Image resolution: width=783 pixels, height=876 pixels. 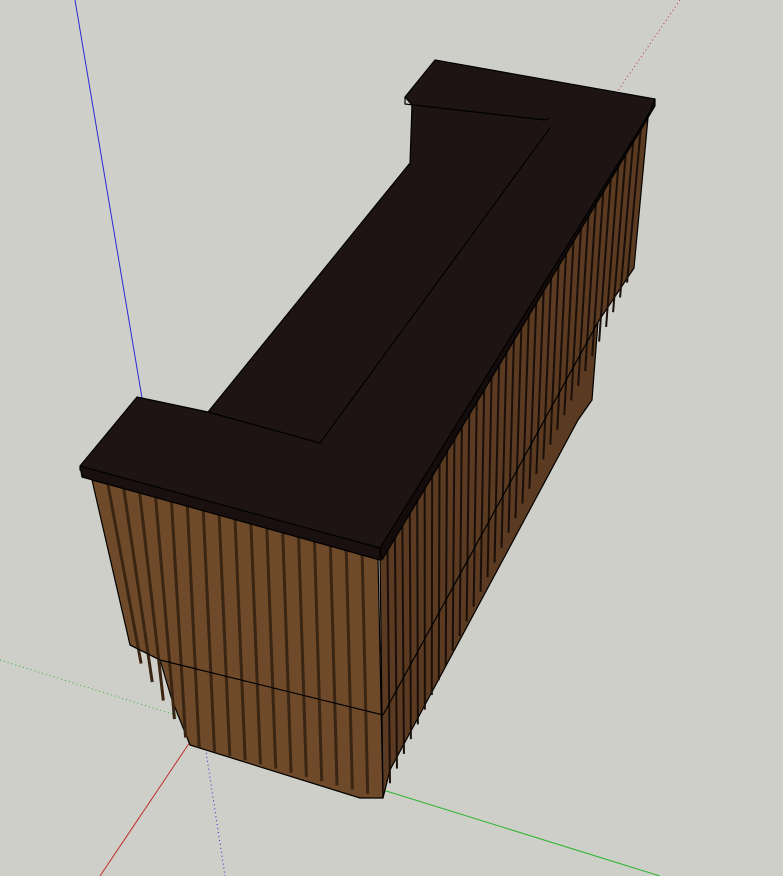 I want to click on green-axis-negative, so click(x=93, y=689).